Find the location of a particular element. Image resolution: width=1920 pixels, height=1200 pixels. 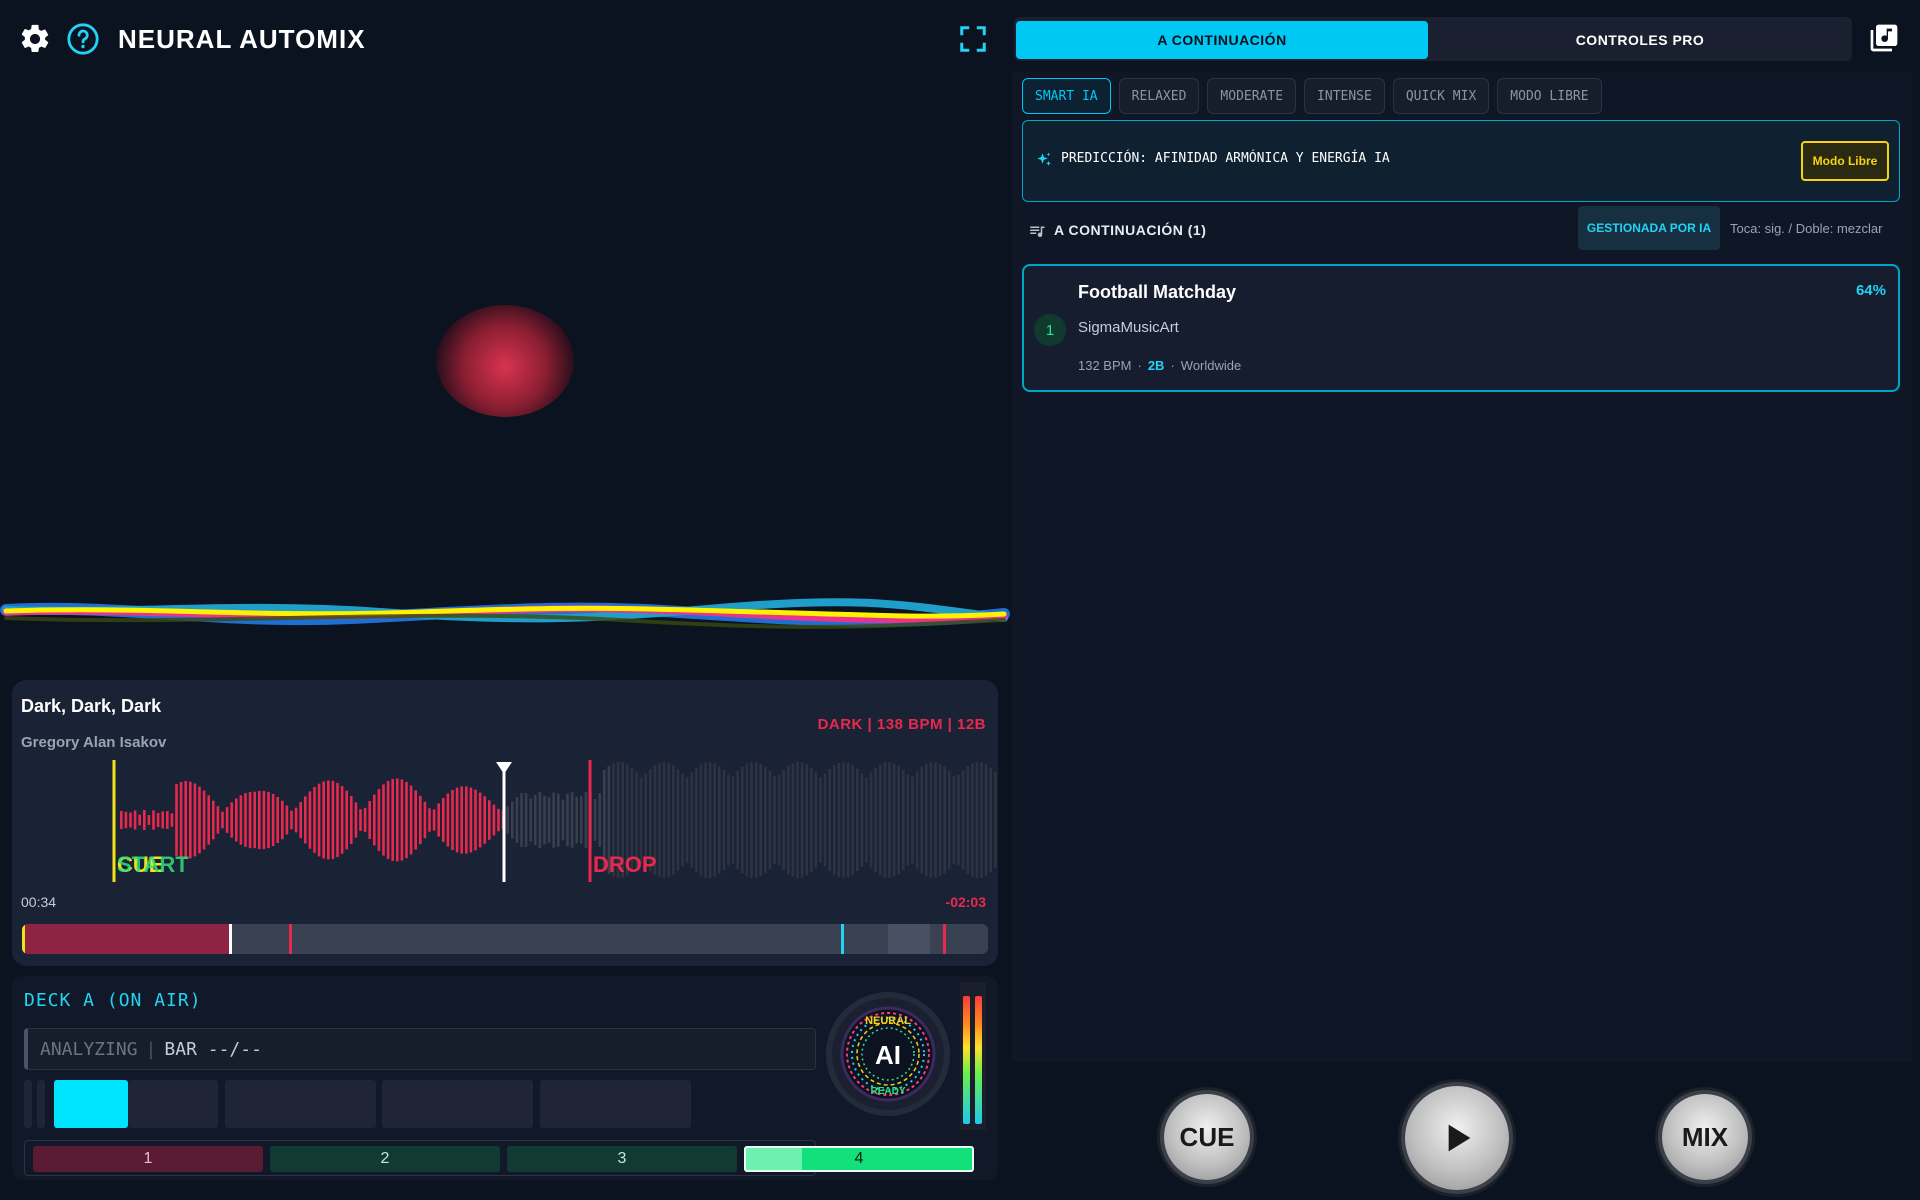

analyze-status: ANALYZING | BAR --/-- is located at coordinates (420, 1049).